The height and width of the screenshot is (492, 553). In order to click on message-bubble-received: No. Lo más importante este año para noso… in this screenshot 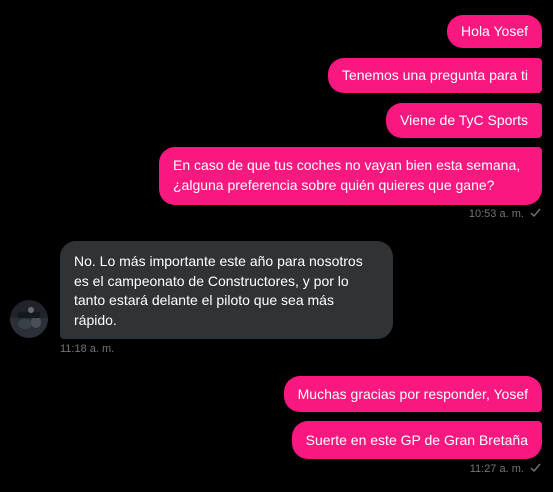, I will do `click(226, 290)`.